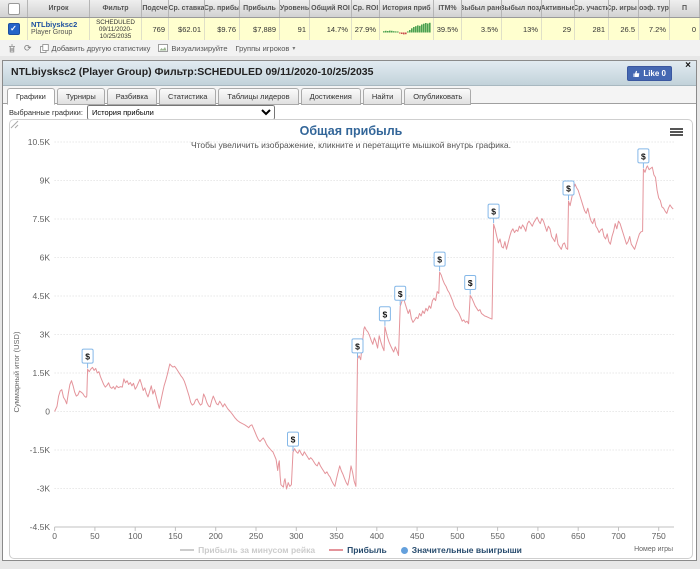 The height and width of the screenshot is (569, 700). Describe the element at coordinates (295, 29) in the screenshot. I see `table-cell: 91` at that location.